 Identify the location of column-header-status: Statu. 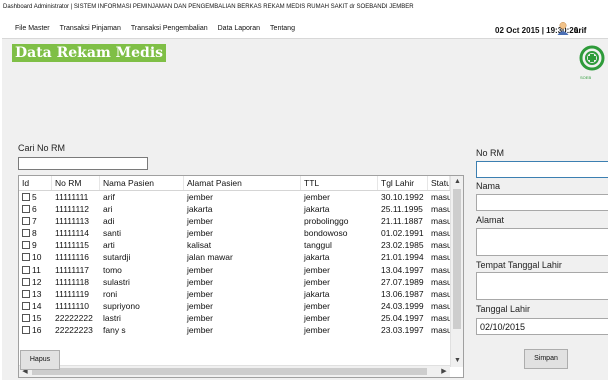
(439, 183).